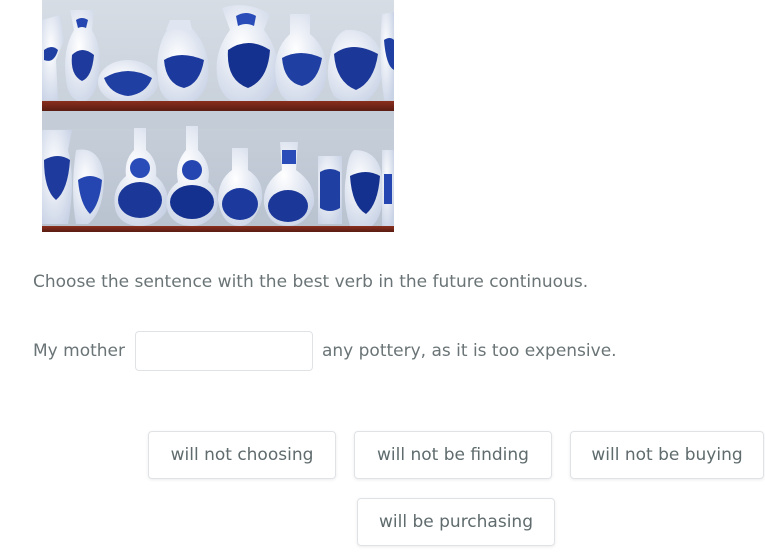 Image resolution: width=765 pixels, height=552 pixels. I want to click on option-will-not-be-buying: will not be buying, so click(667, 455).